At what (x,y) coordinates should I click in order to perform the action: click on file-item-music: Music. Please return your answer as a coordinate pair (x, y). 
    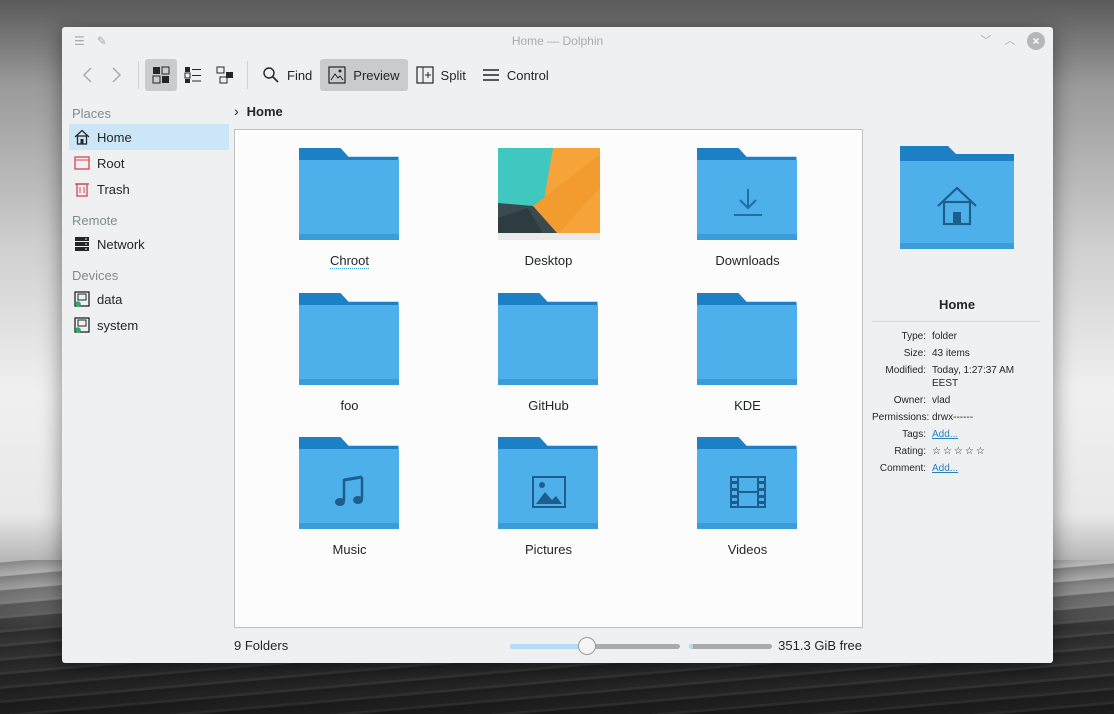
    Looking at the image, I should click on (349, 497).